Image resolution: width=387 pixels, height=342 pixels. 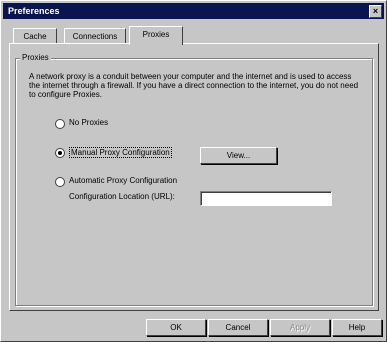 What do you see at coordinates (266, 198) in the screenshot?
I see `config-location-input` at bounding box center [266, 198].